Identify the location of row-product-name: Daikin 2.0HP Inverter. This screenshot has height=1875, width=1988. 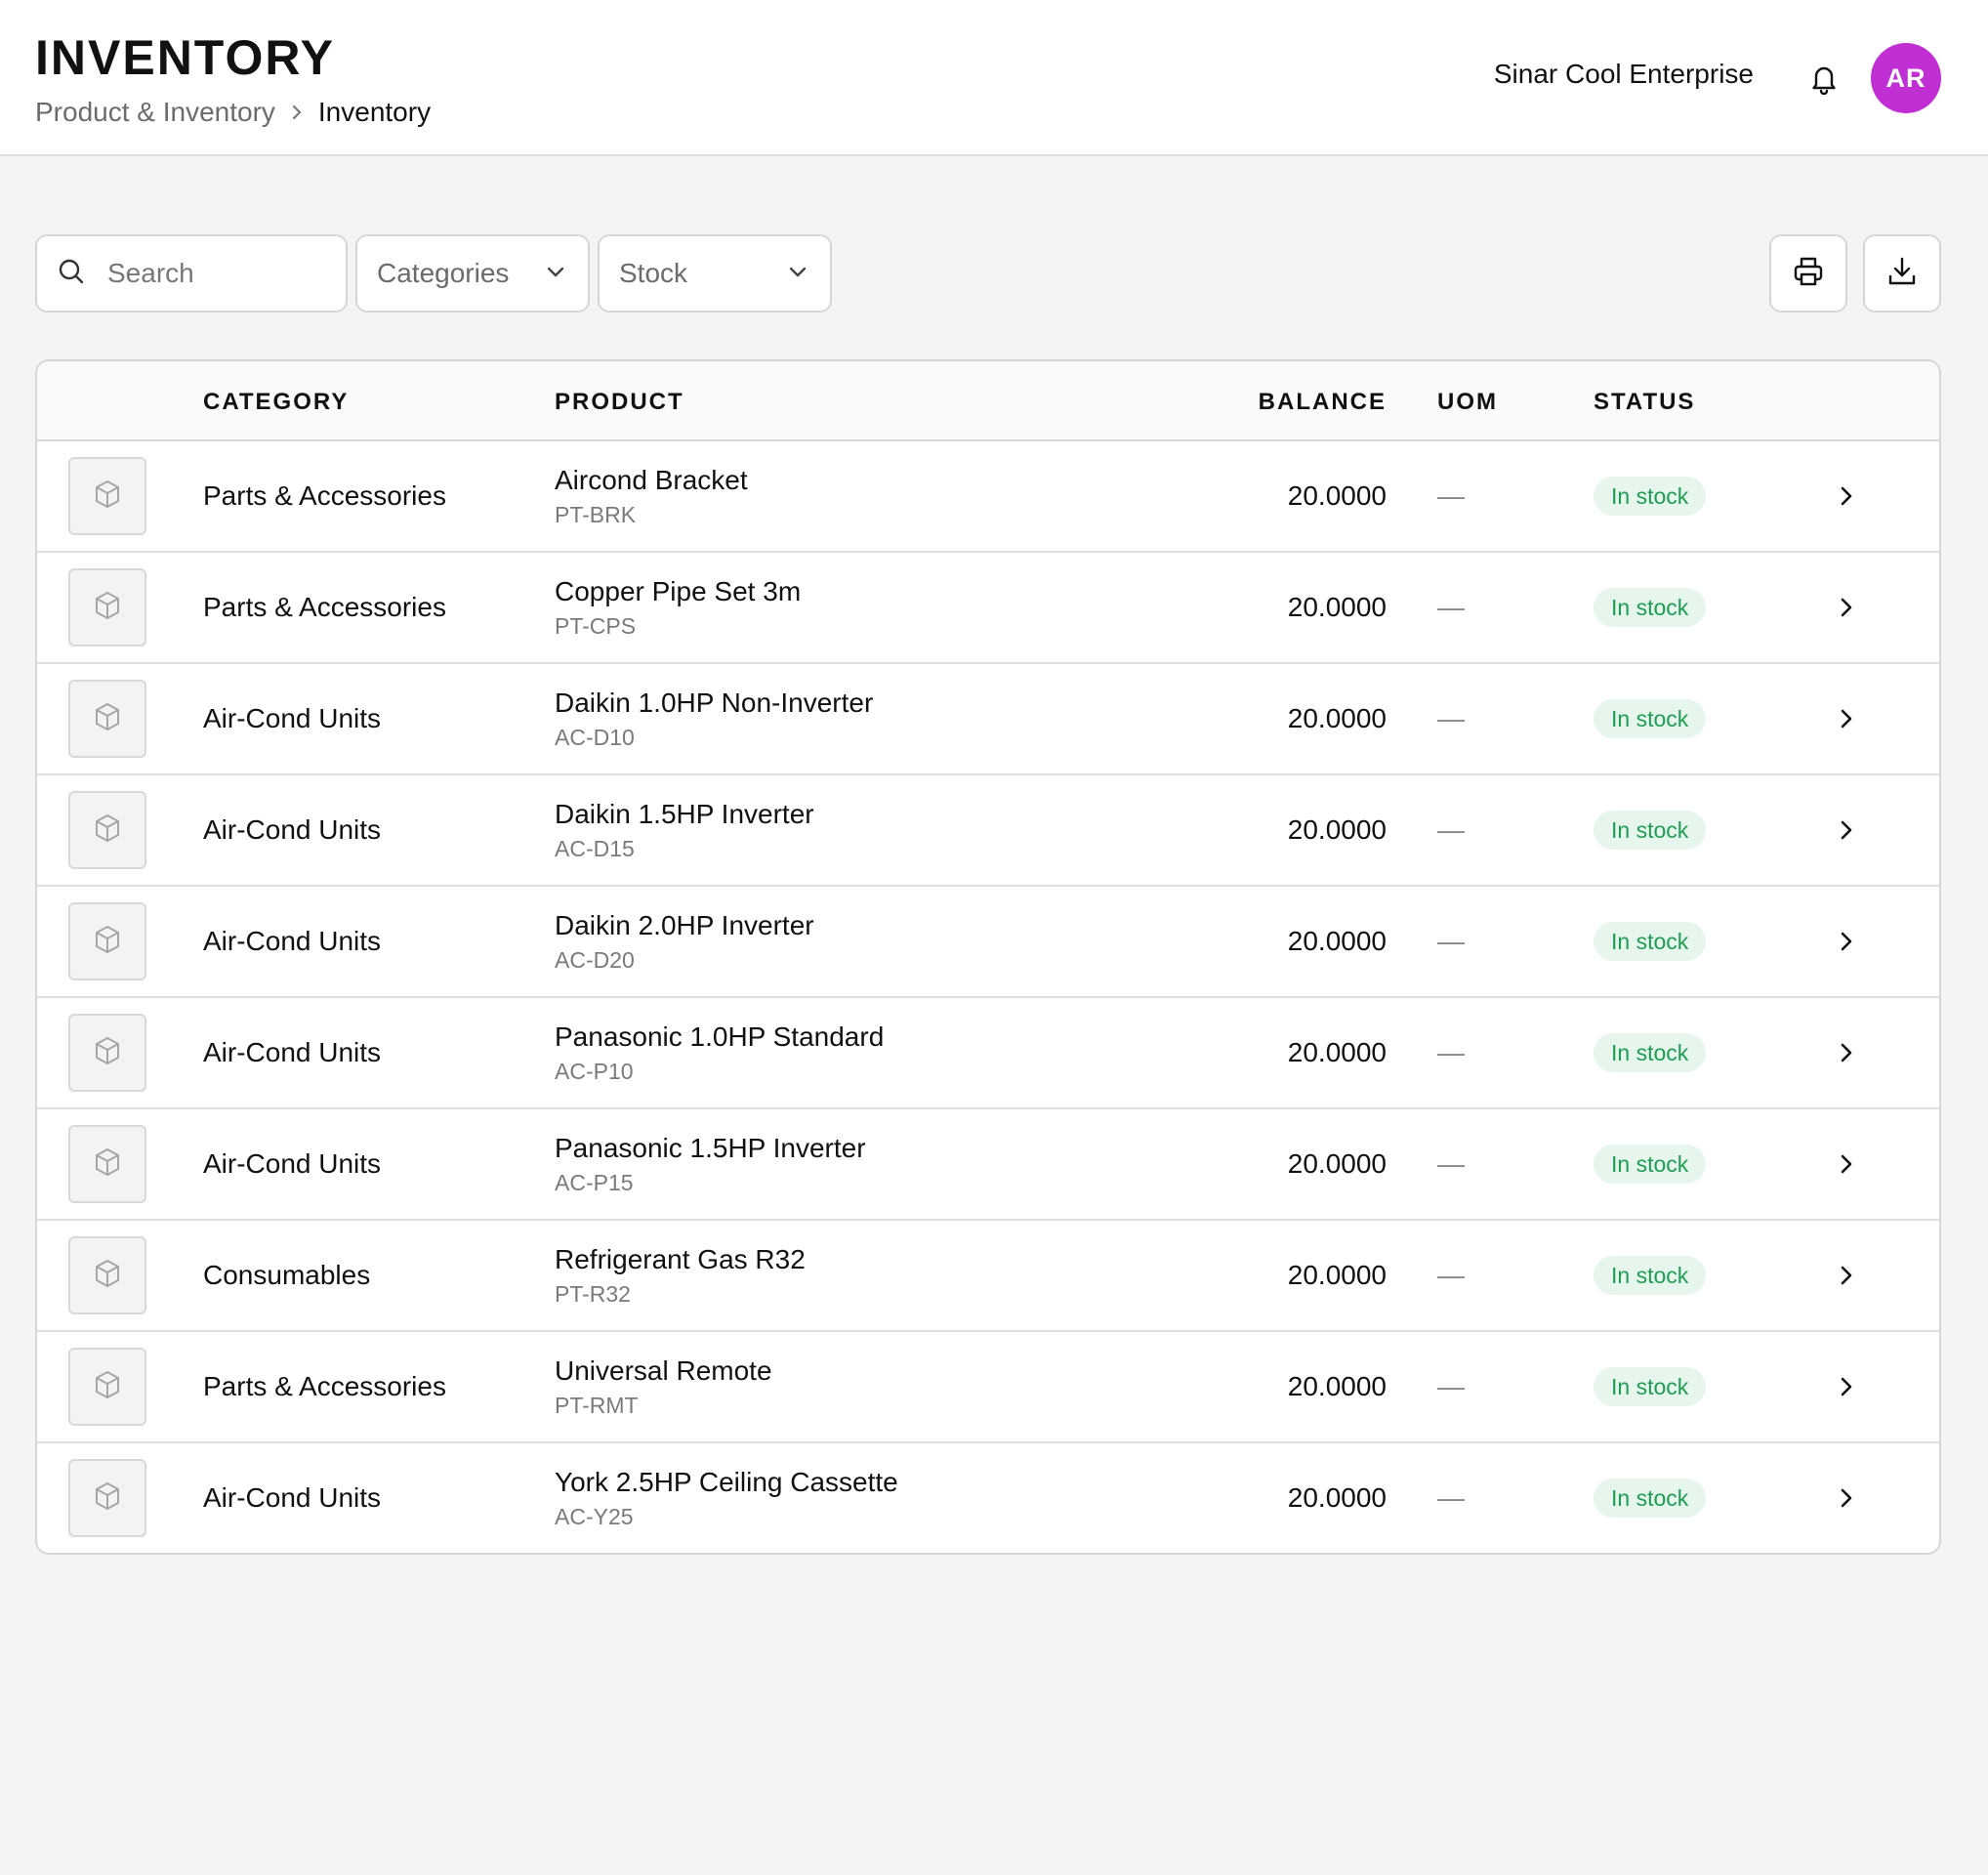
(684, 925).